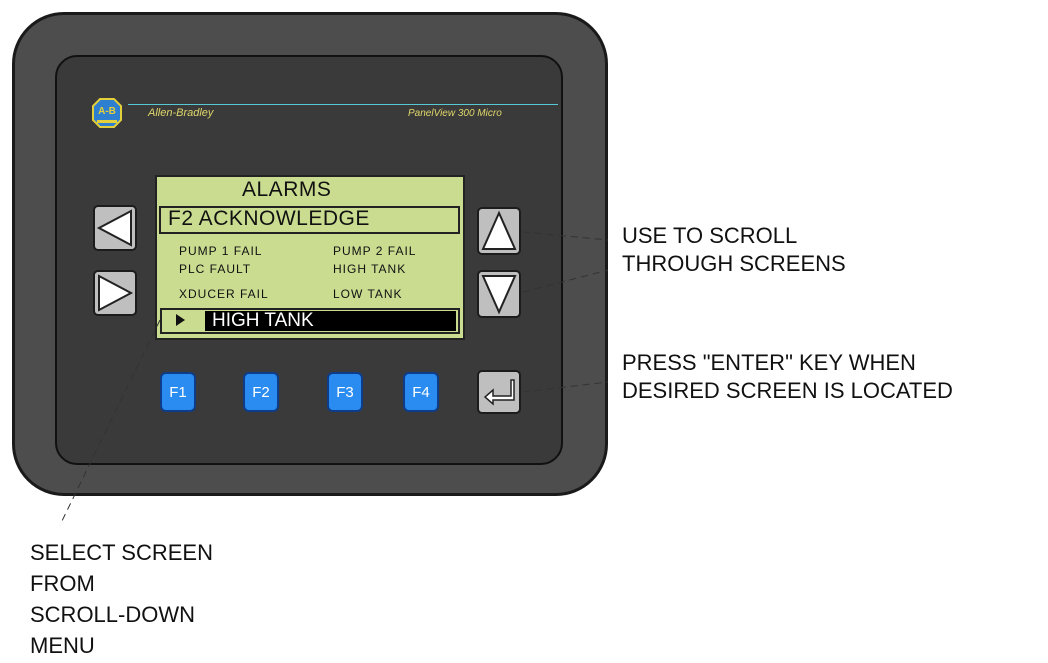  What do you see at coordinates (221, 251) in the screenshot?
I see `list-item: PUMP 1 FAIL` at bounding box center [221, 251].